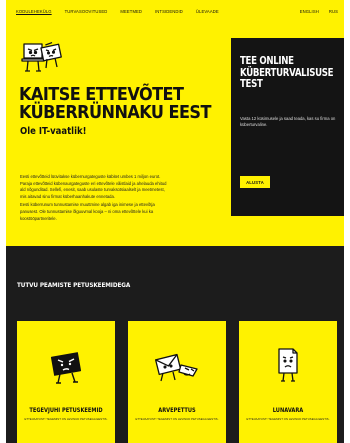 The image size is (350, 443). What do you see at coordinates (286, 73) in the screenshot?
I see `online-test-title: TEE ONLINE KÜBERTURVALISUSE TEST` at bounding box center [286, 73].